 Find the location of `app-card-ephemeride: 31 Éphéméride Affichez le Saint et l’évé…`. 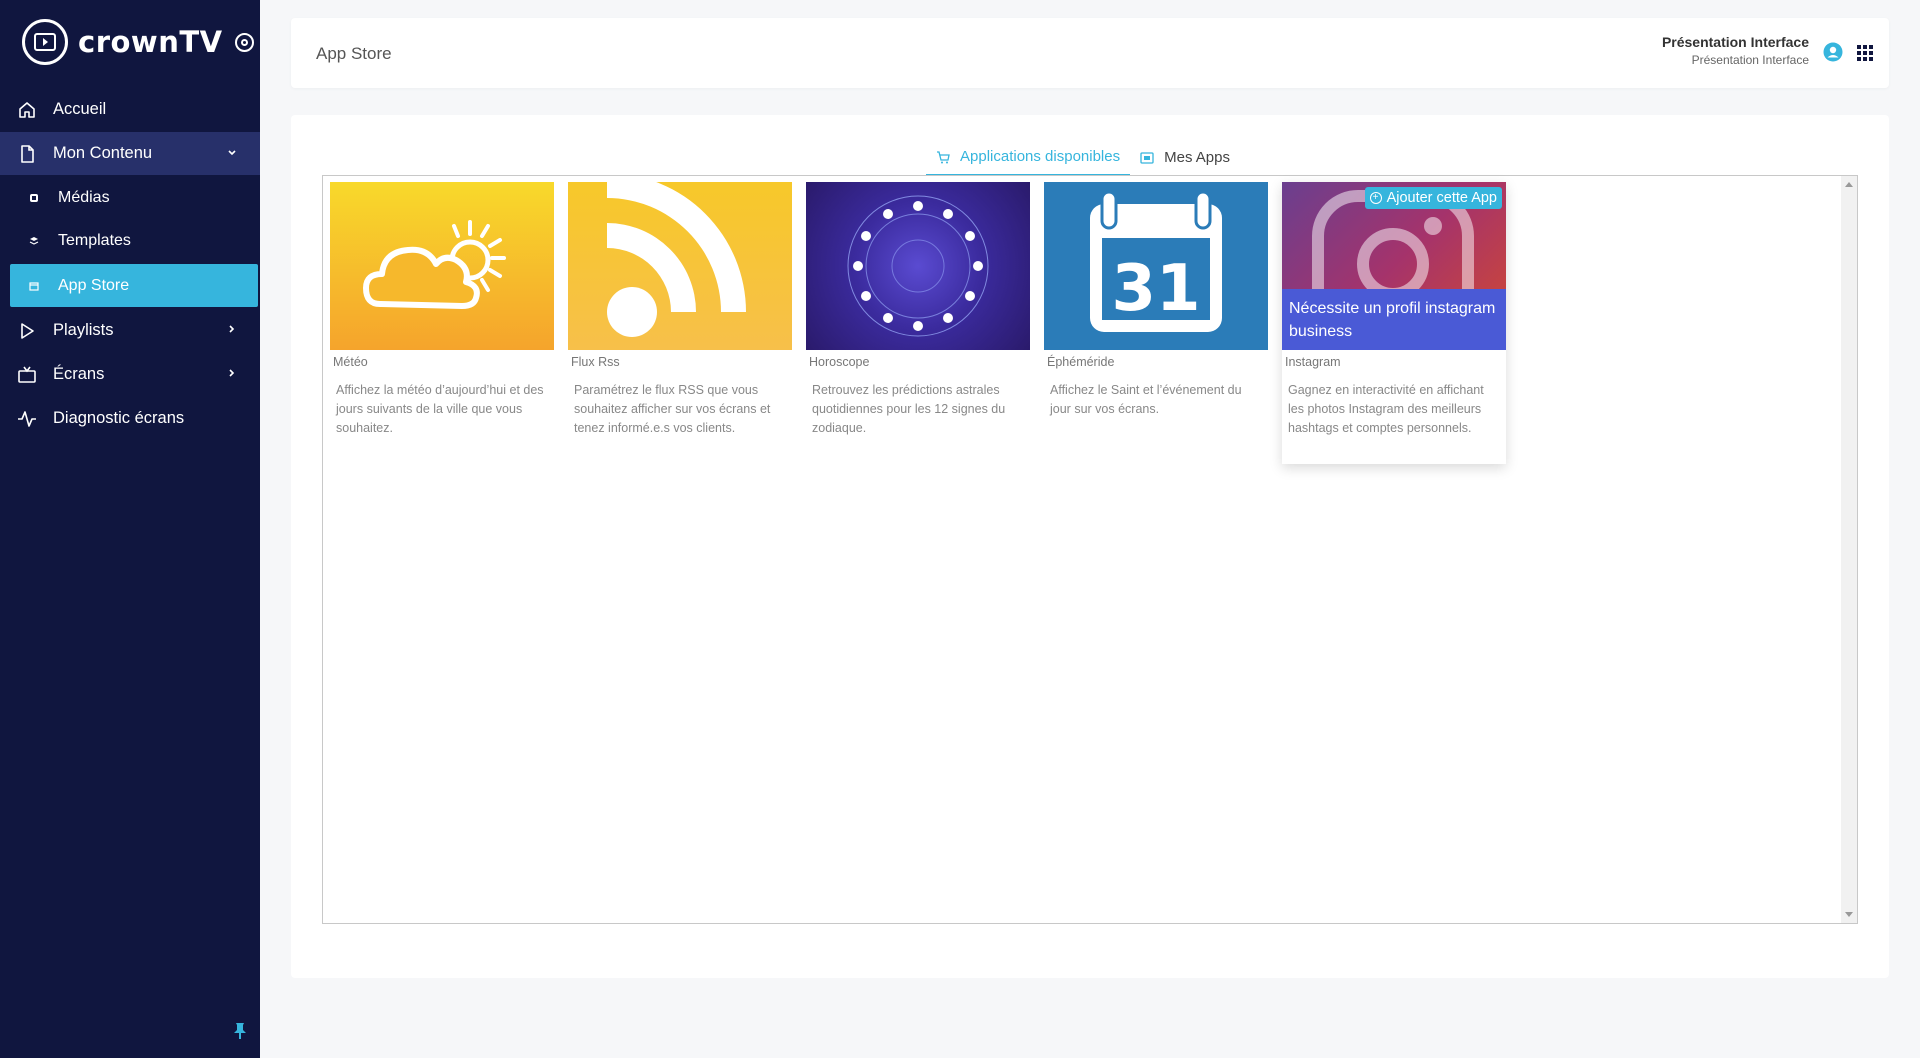

app-card-ephemeride: 31 Éphéméride Affichez le Saint et l’évé… is located at coordinates (1156, 323).